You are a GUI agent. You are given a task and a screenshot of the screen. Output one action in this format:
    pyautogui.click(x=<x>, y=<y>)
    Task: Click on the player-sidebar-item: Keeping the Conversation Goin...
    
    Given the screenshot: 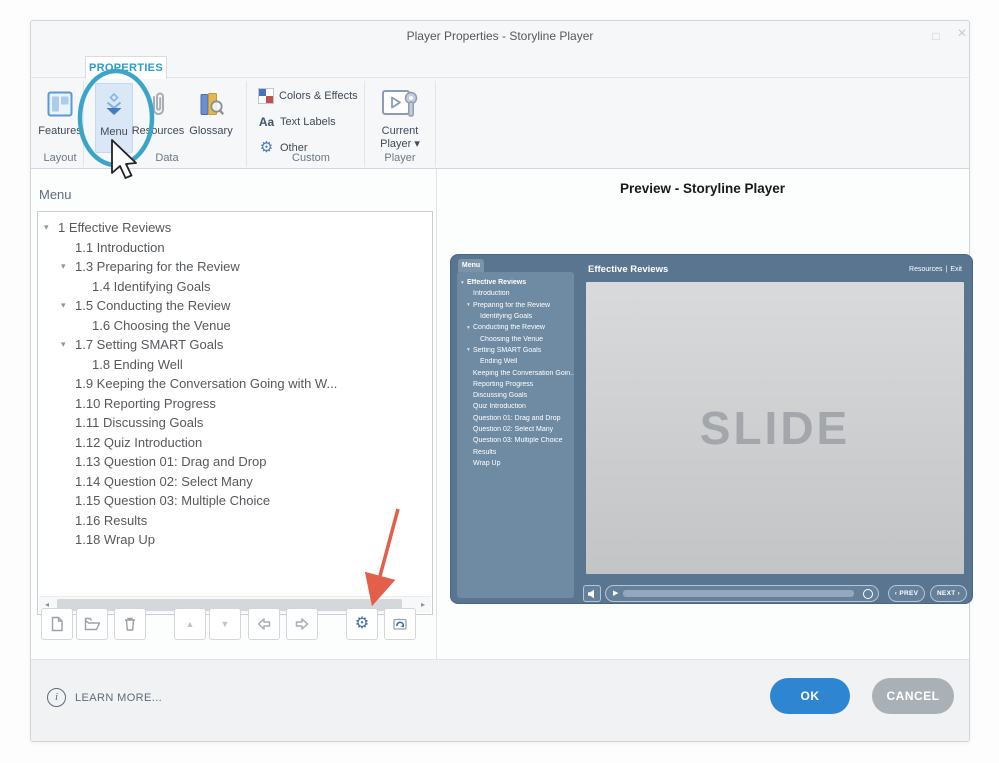 What is the action you would take?
    pyautogui.click(x=515, y=372)
    